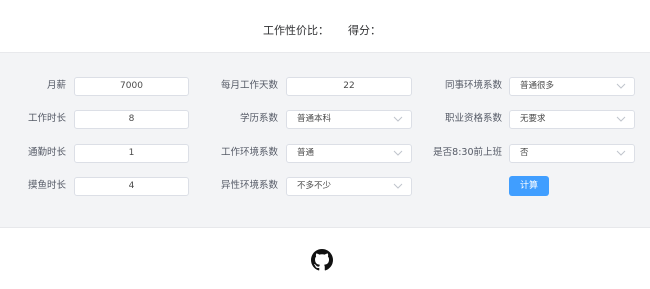 This screenshot has width=650, height=289. Describe the element at coordinates (349, 119) in the screenshot. I see `education-select: 普通本科` at that location.